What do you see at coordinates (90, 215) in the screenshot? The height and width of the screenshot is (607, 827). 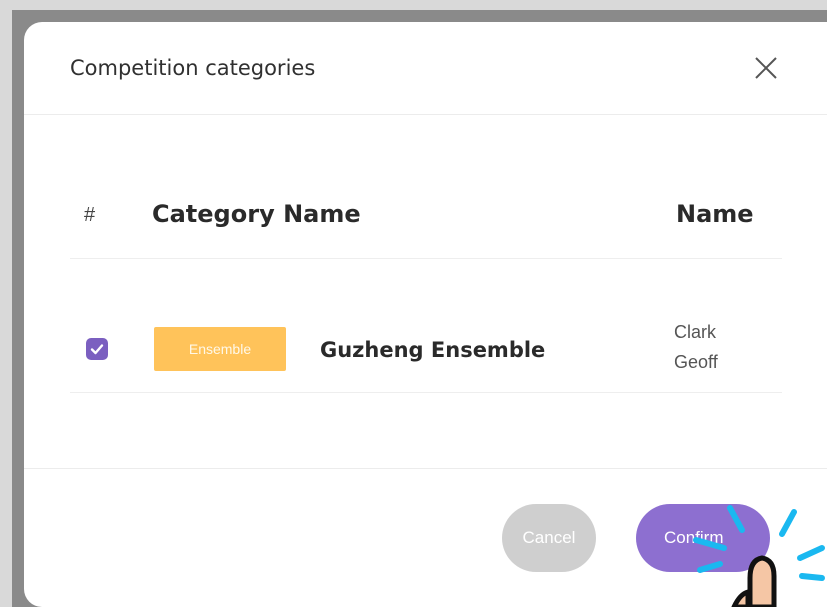 I see `column-header-index: #` at bounding box center [90, 215].